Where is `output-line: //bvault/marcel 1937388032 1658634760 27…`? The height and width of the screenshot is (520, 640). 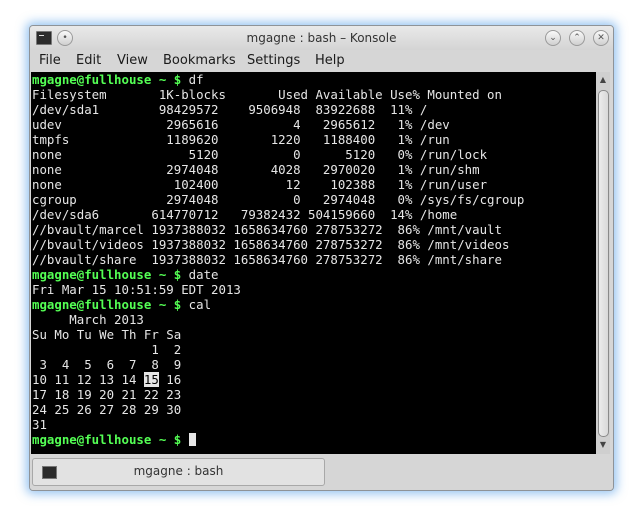 output-line: //bvault/marcel 1937388032 1658634760 27… is located at coordinates (267, 229).